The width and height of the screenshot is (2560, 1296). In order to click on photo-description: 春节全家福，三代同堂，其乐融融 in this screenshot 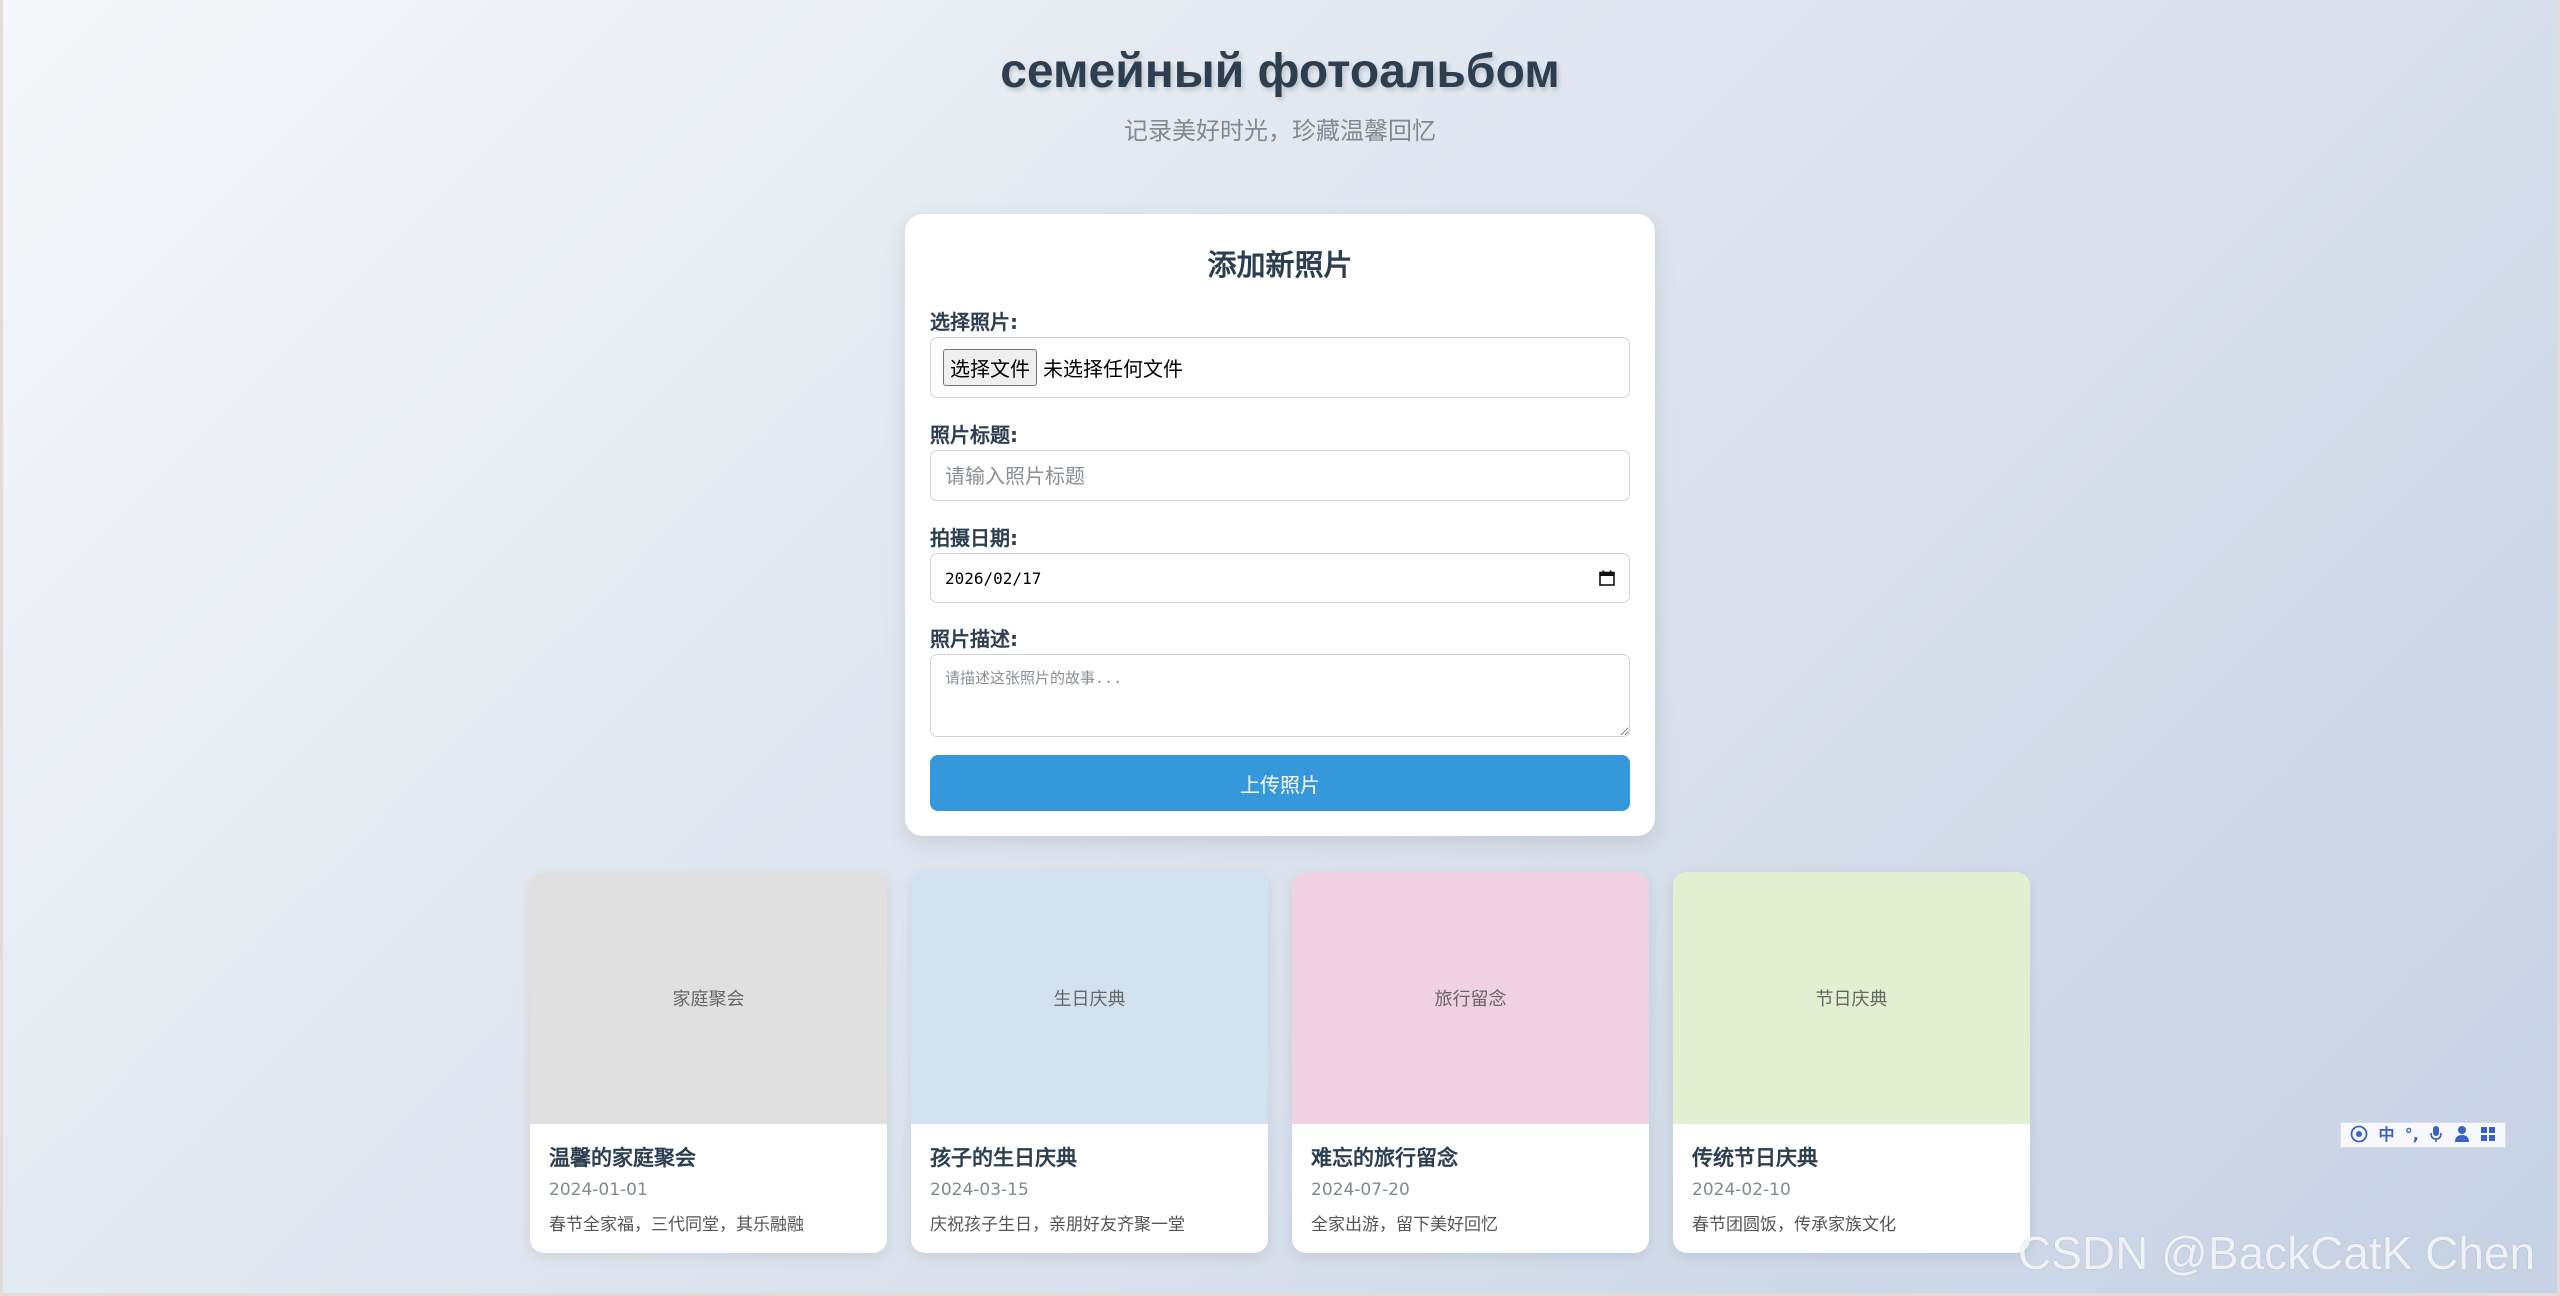, I will do `click(676, 1225)`.